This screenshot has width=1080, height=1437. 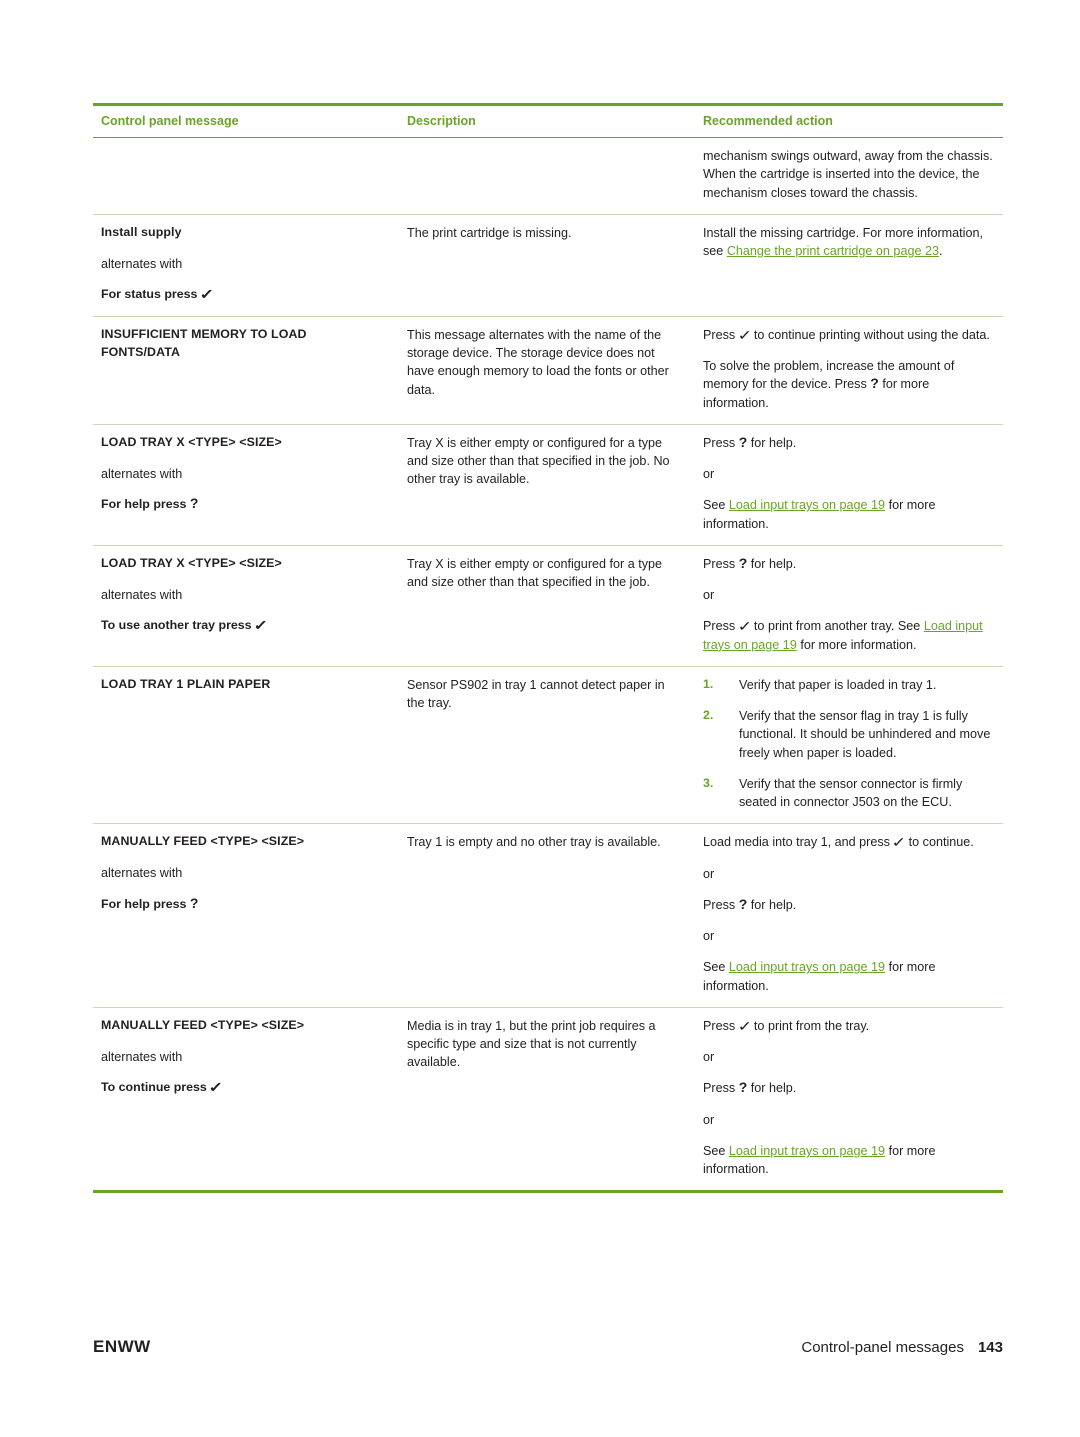 I want to click on column-header-recommended-action: Recommended action, so click(x=849, y=120).